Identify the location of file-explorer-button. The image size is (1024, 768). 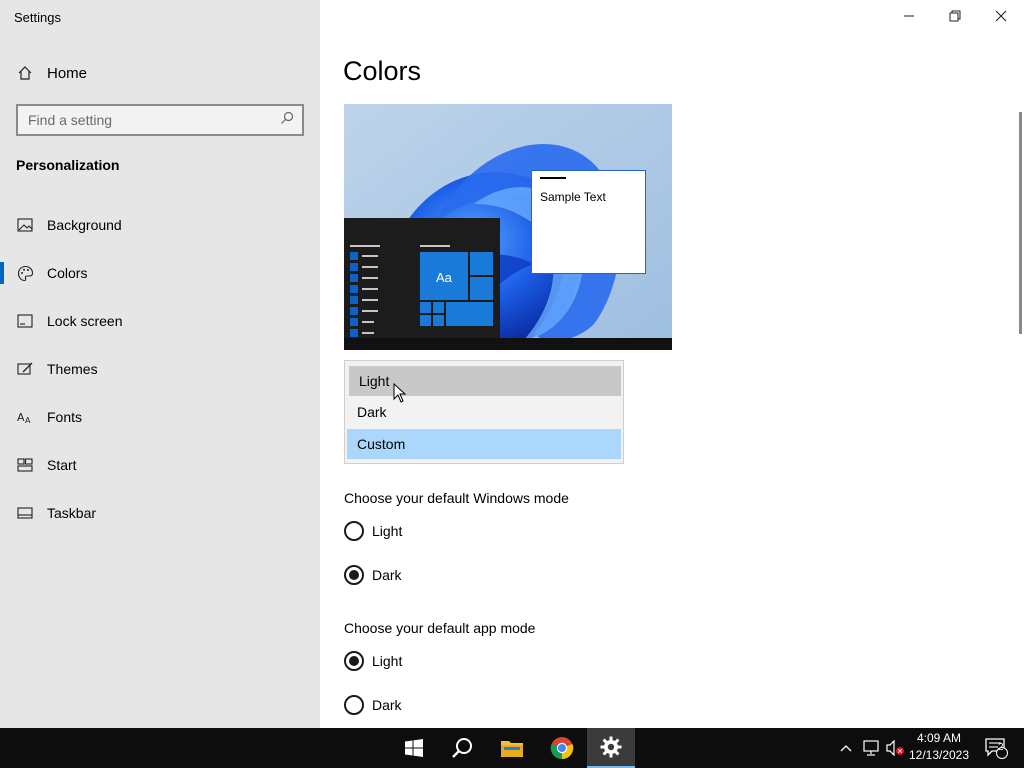
(512, 748).